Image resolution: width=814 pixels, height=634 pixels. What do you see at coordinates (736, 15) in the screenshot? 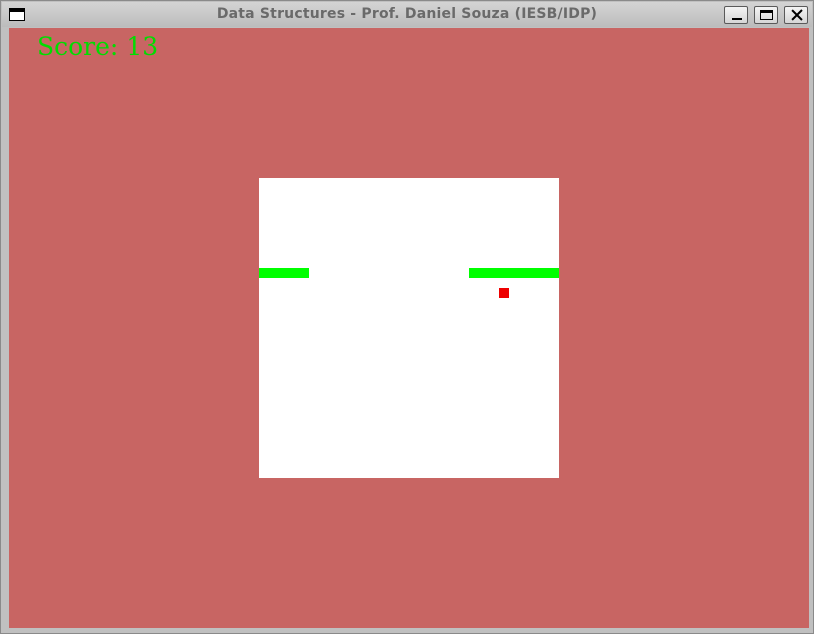
I see `minimize-button` at bounding box center [736, 15].